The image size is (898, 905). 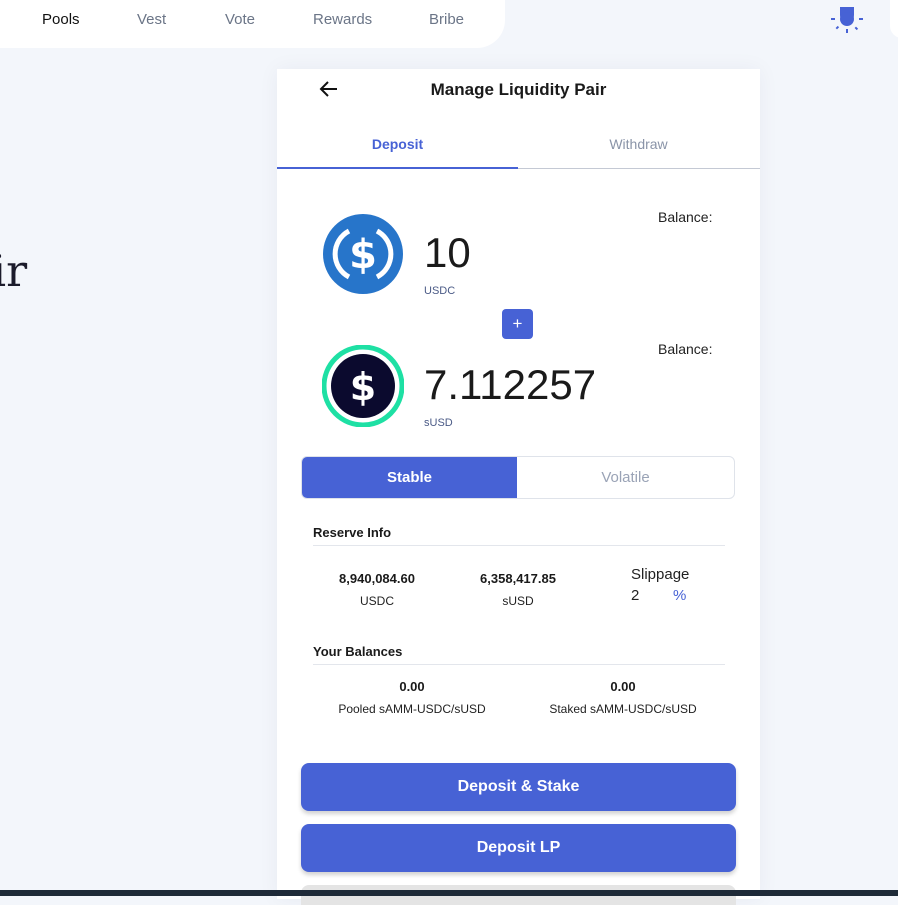 I want to click on pool-type-toggle: Stable Volatile, so click(x=518, y=477).